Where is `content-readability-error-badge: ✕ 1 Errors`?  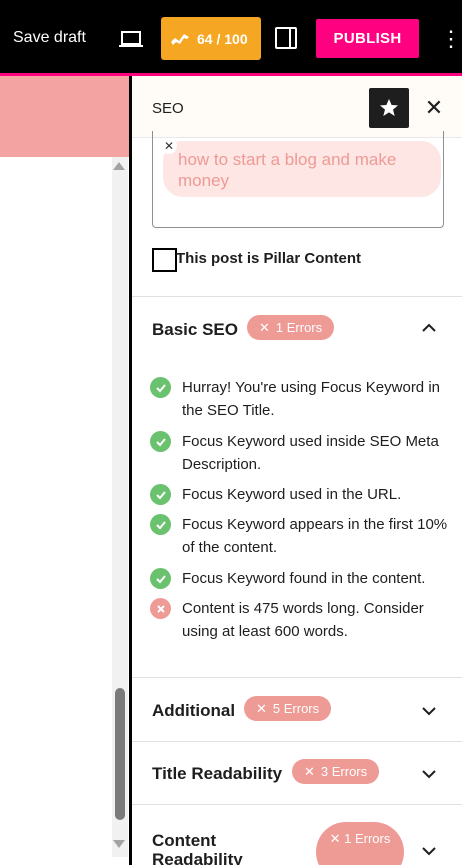
content-readability-error-badge: ✕ 1 Errors is located at coordinates (360, 843).